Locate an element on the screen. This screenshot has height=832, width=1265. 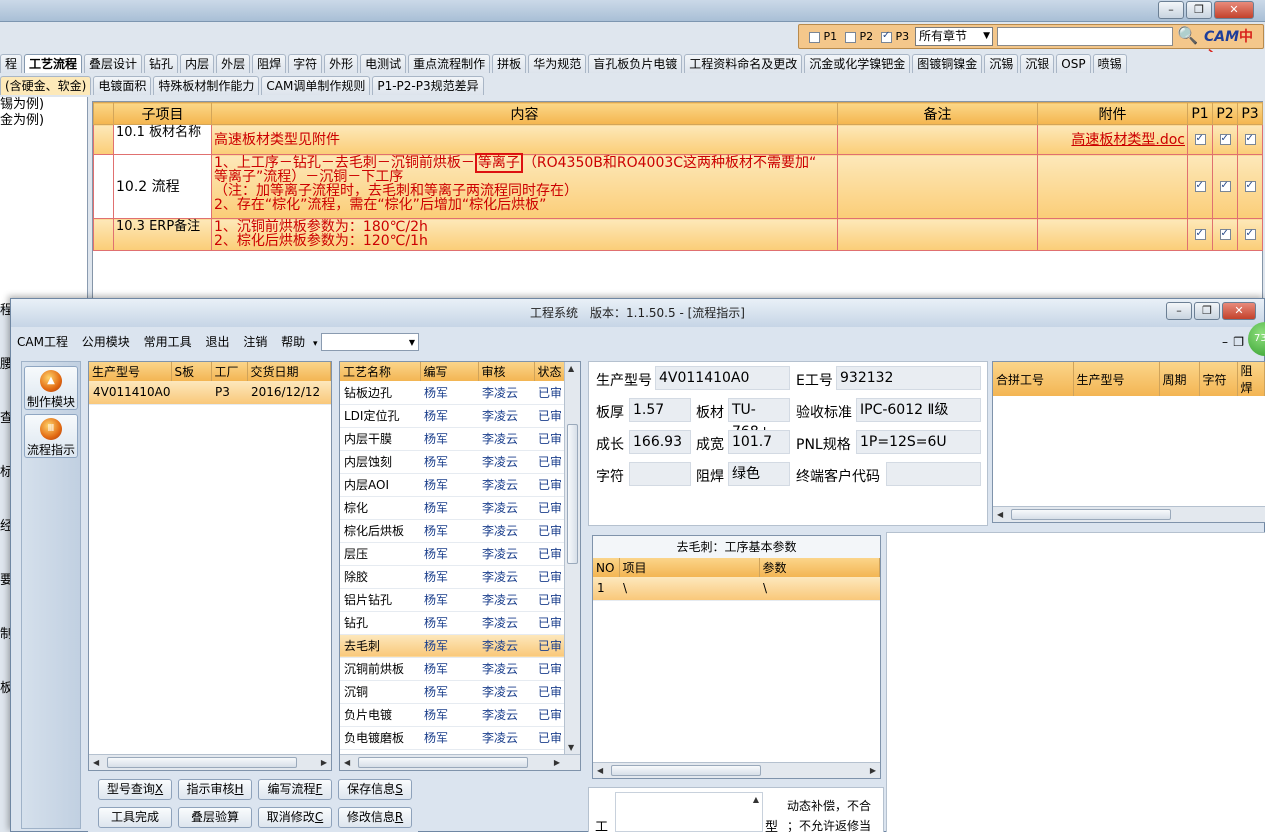
p1-checkbox: P1 is located at coordinates (823, 36).